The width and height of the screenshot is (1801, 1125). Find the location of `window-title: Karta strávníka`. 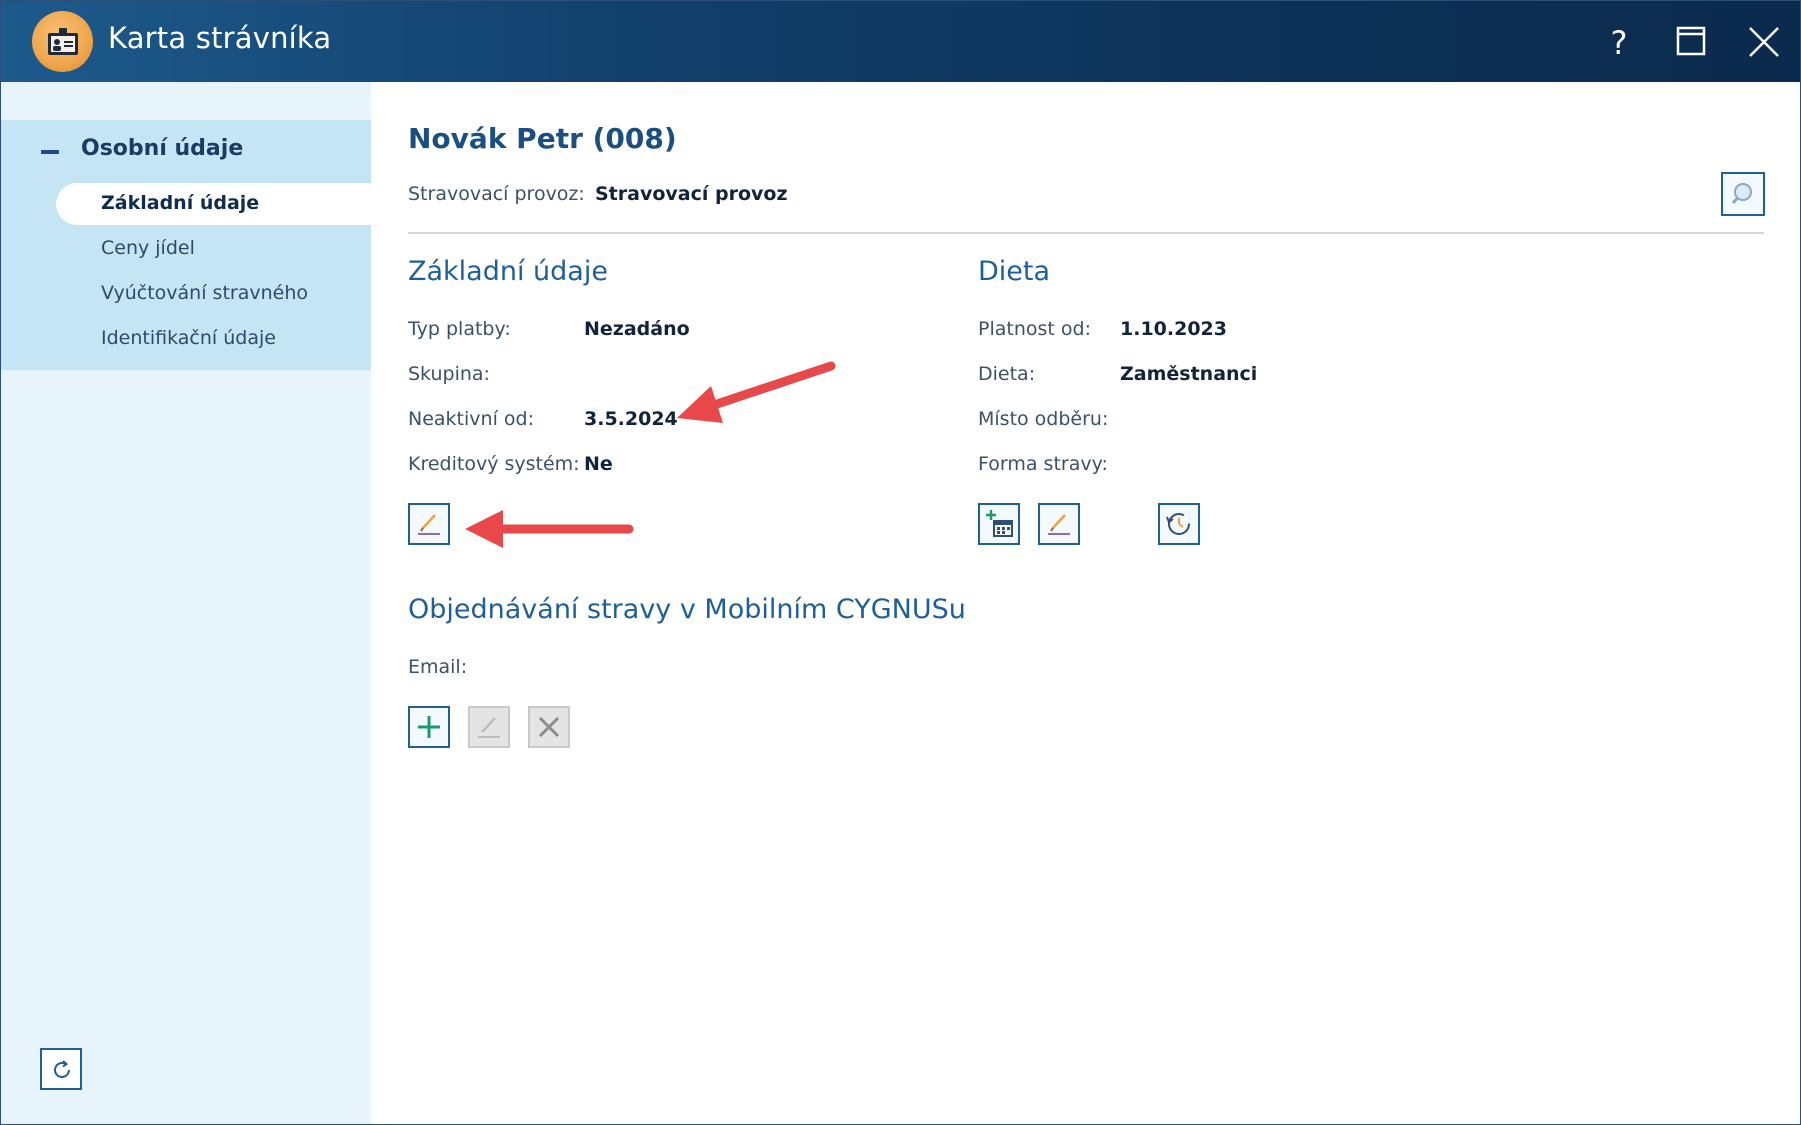

window-title: Karta strávníka is located at coordinates (220, 38).